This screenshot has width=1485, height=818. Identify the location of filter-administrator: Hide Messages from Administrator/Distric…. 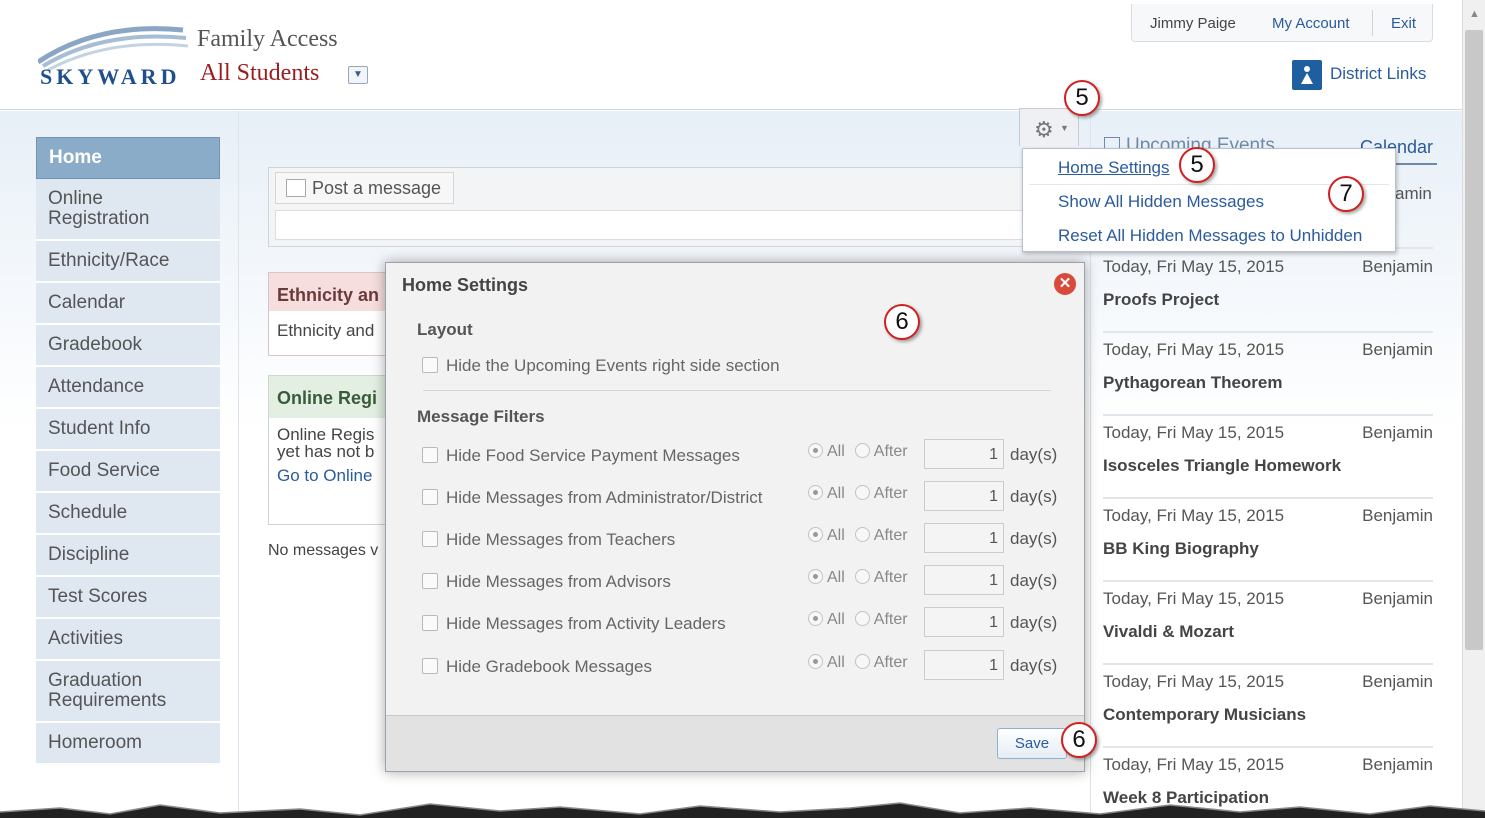
(592, 498).